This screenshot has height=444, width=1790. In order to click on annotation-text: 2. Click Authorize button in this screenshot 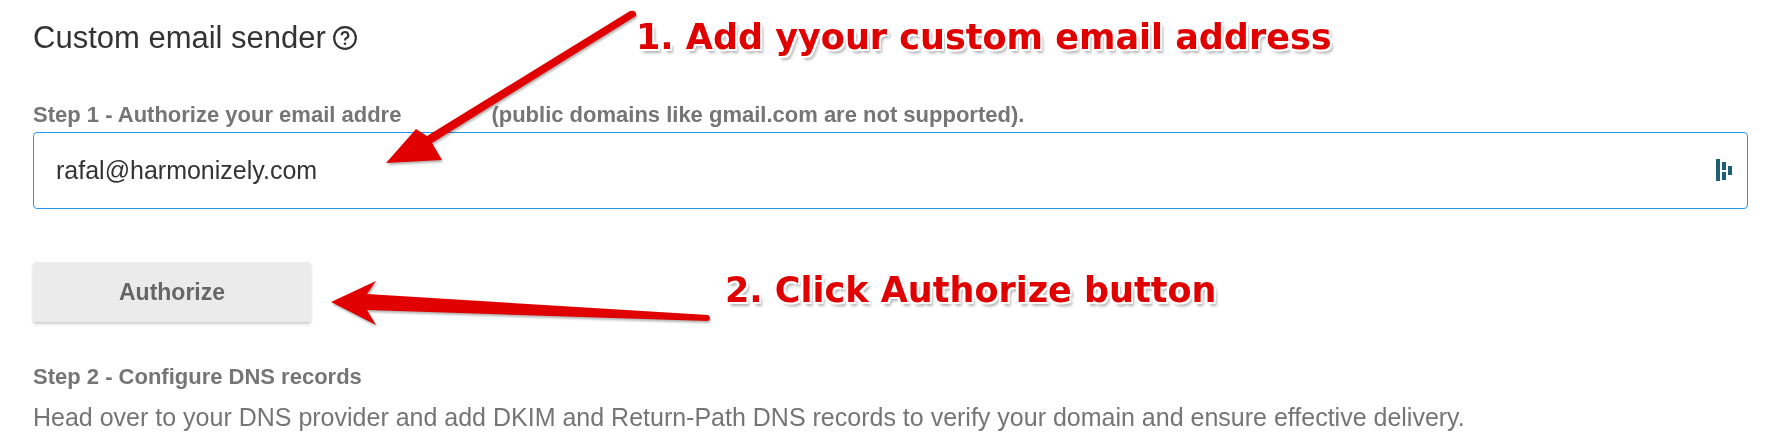, I will do `click(971, 290)`.